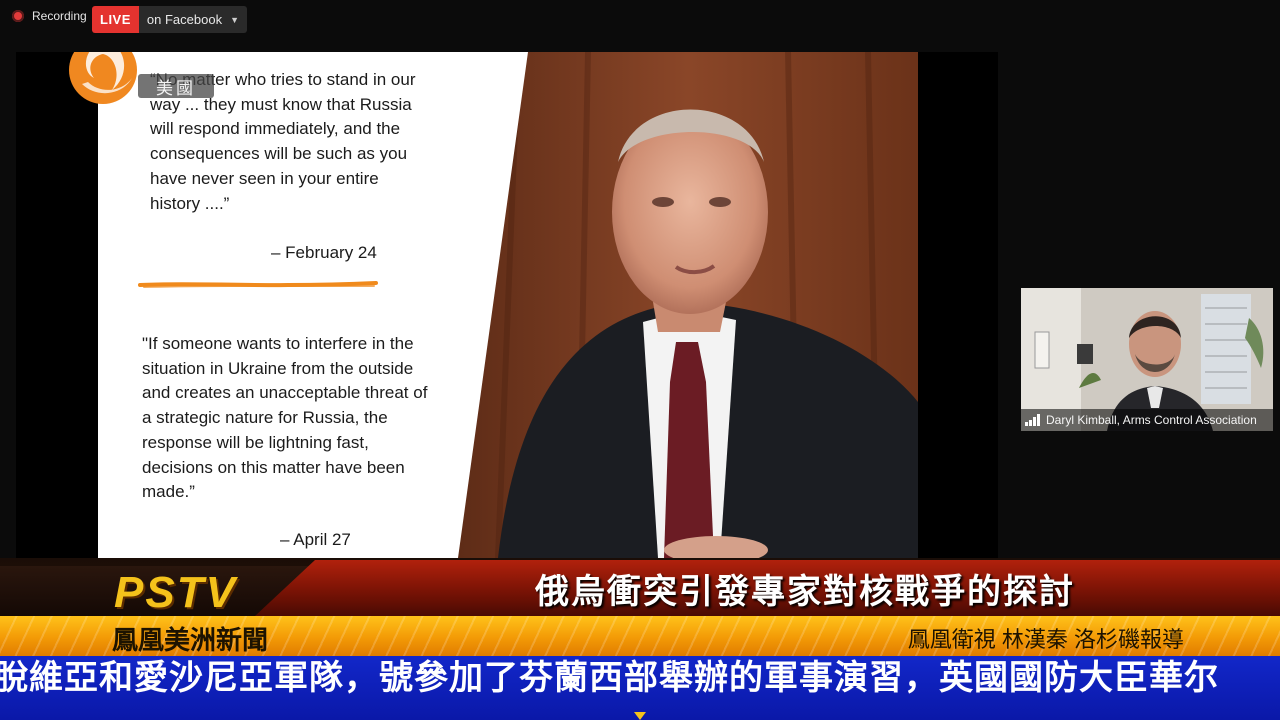 Image resolution: width=1280 pixels, height=720 pixels. What do you see at coordinates (115, 19) in the screenshot?
I see `live-badge: LIVE` at bounding box center [115, 19].